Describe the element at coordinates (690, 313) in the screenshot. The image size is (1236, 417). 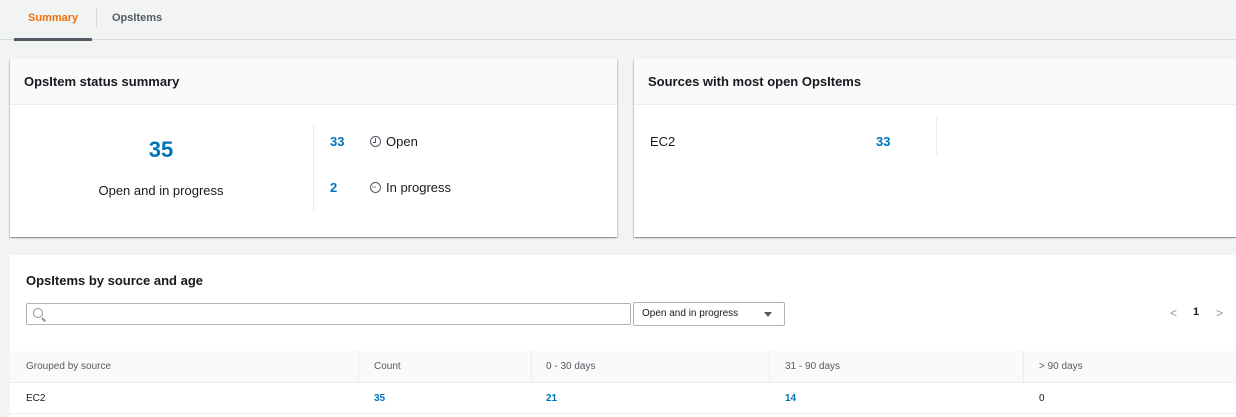
I see `status-filter-value: Open and in progress` at that location.